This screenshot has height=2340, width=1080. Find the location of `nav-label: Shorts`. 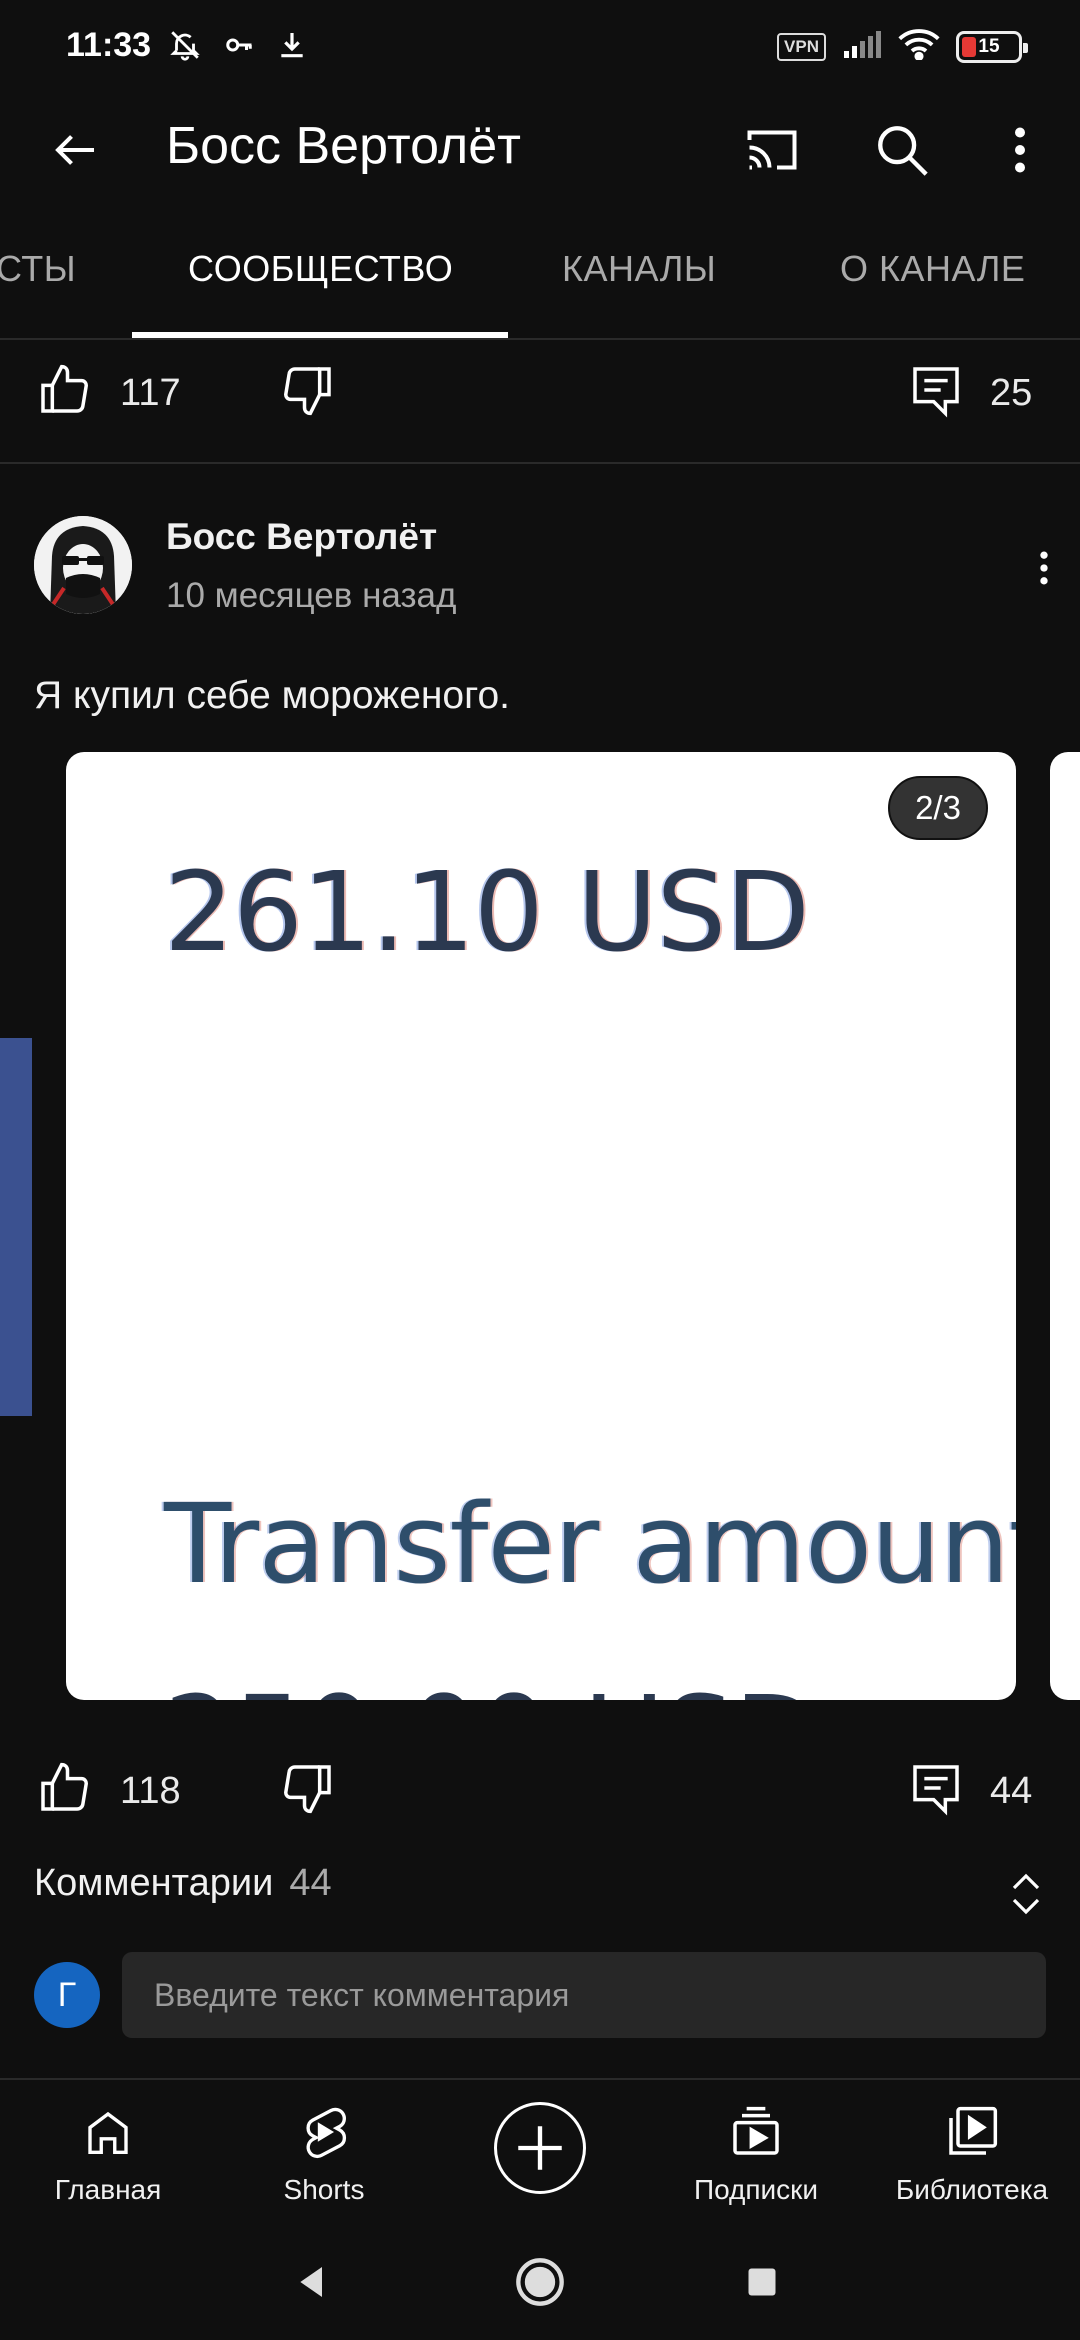

nav-label: Shorts is located at coordinates (324, 2189).